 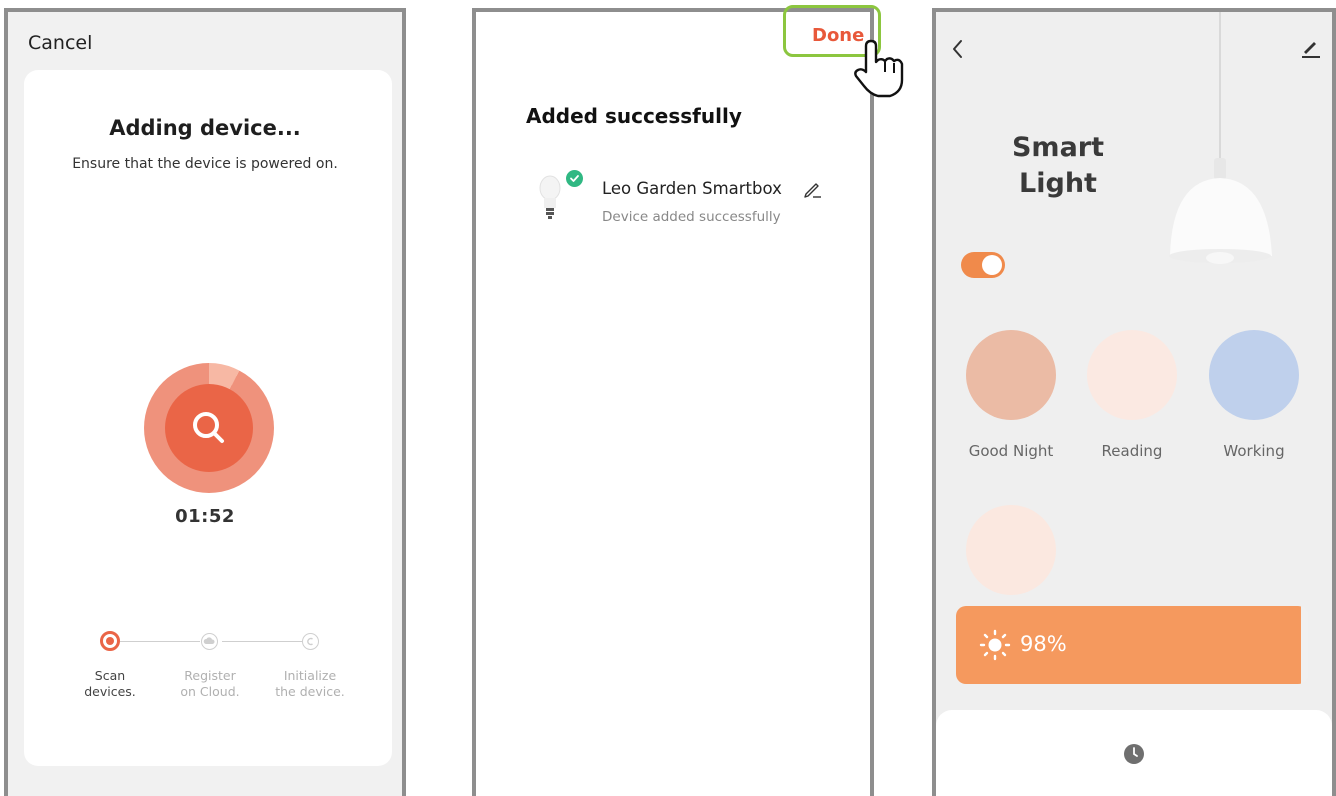 I want to click on bottom-panel, so click(x=1134, y=753).